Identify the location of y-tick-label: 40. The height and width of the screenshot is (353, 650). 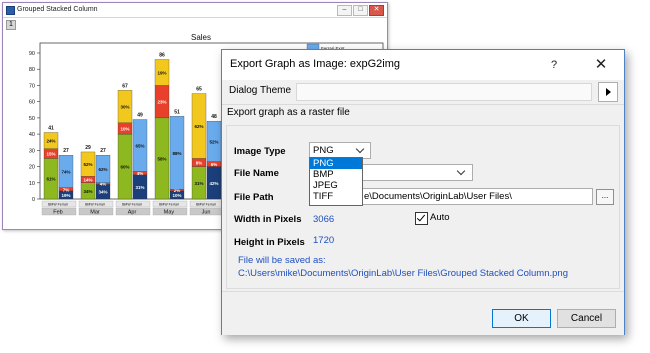
(32, 135).